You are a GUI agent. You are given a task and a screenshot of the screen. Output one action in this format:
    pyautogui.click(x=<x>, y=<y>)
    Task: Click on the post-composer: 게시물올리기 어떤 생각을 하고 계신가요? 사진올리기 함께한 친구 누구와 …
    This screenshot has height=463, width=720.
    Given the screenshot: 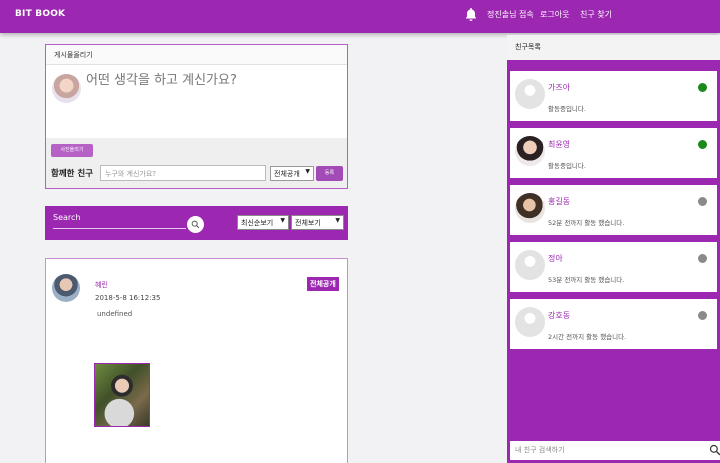 What is the action you would take?
    pyautogui.click(x=196, y=116)
    